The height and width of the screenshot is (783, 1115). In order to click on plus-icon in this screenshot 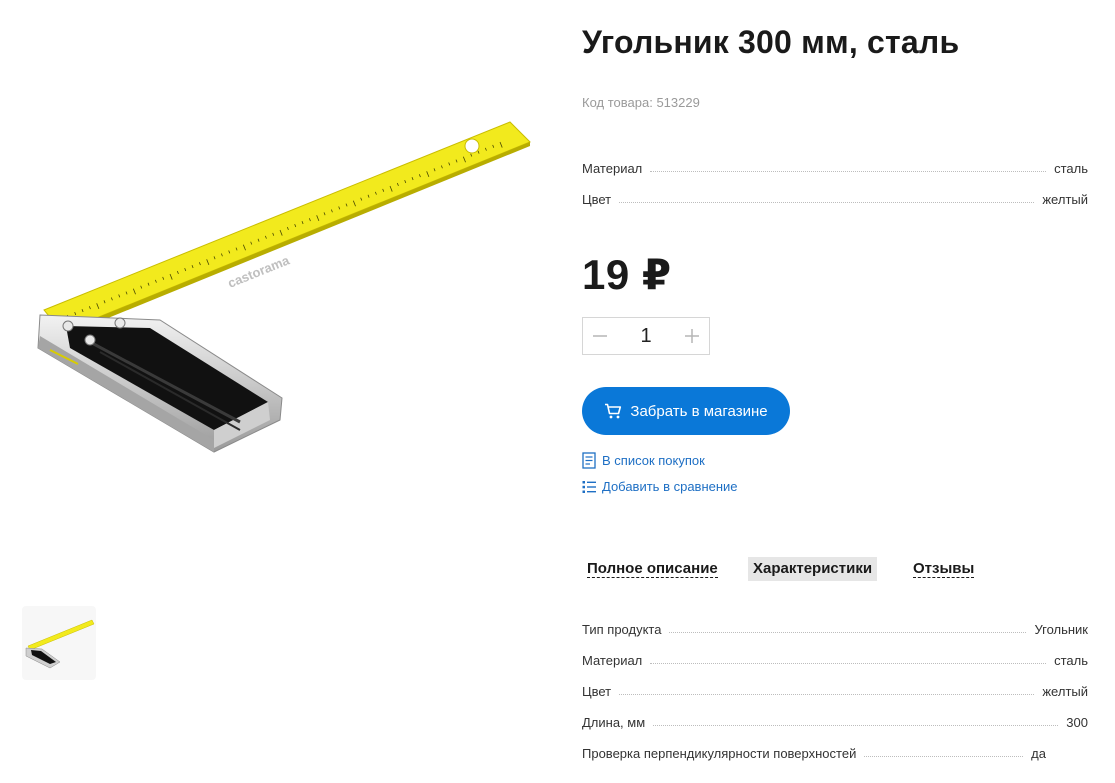, I will do `click(692, 336)`.